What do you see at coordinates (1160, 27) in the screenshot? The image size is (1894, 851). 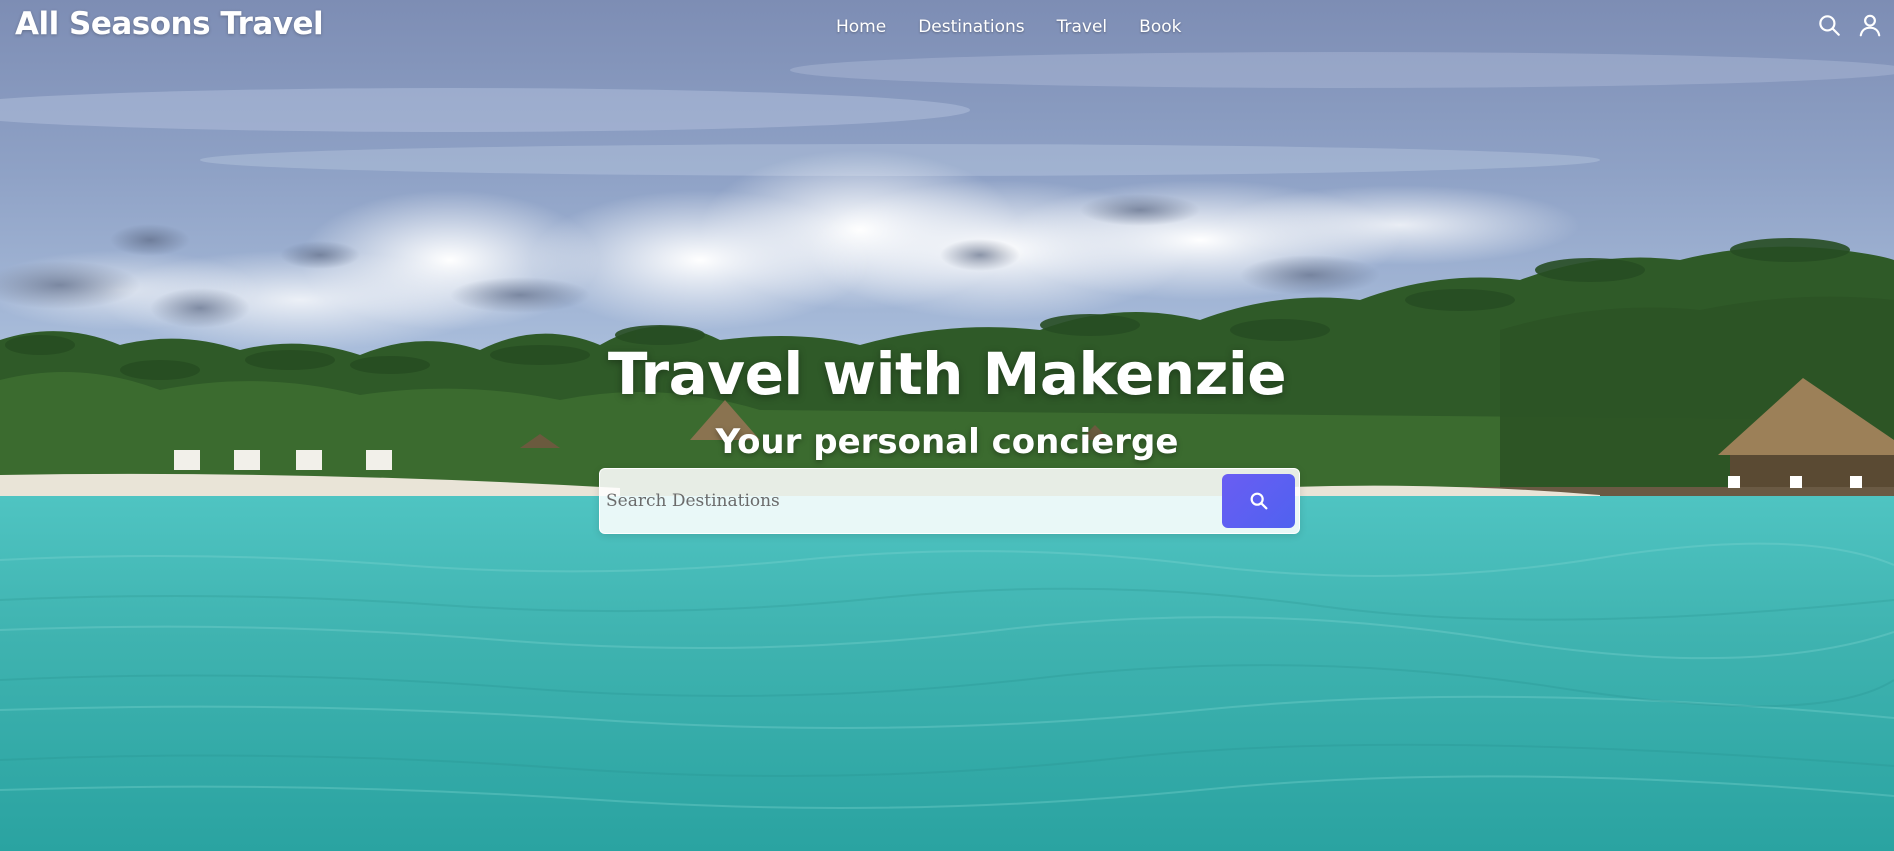 I see `nav-book: Book` at bounding box center [1160, 27].